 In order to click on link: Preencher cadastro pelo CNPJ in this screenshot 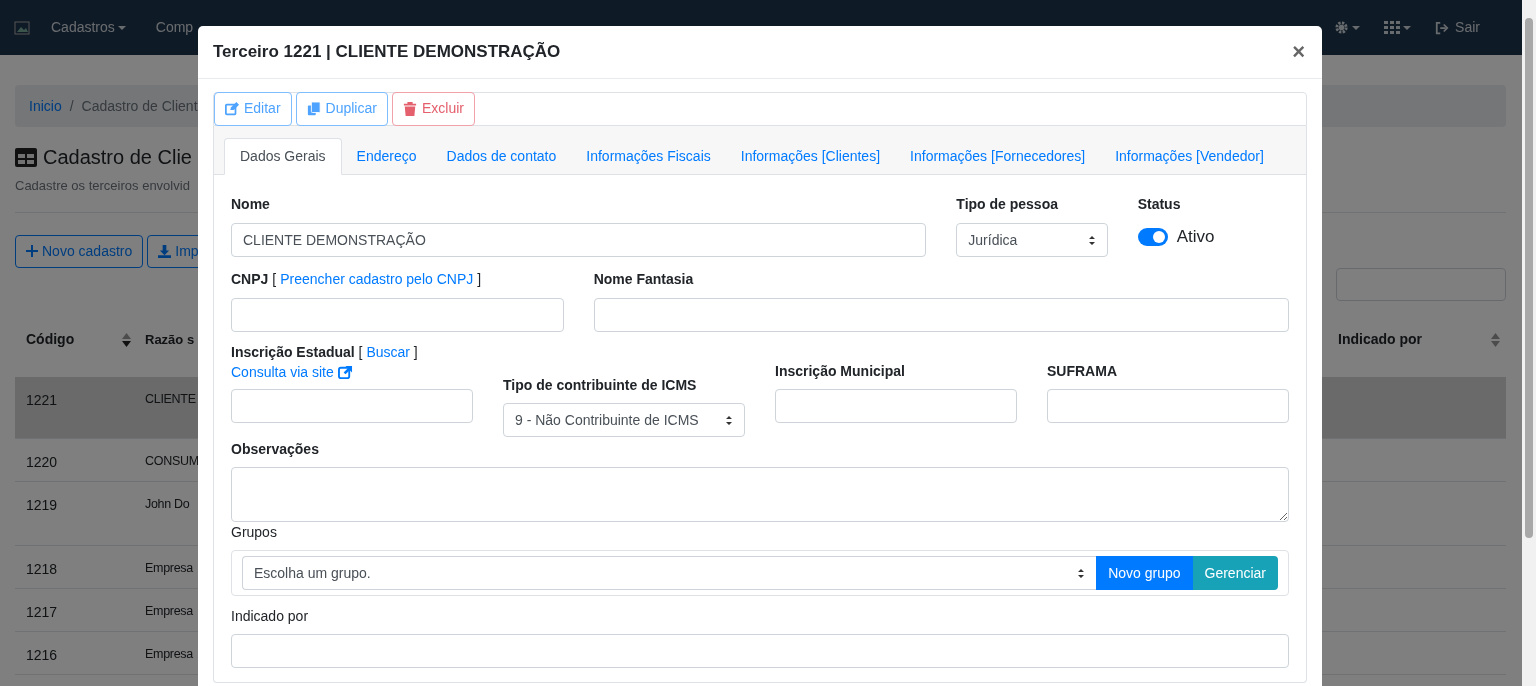, I will do `click(377, 279)`.